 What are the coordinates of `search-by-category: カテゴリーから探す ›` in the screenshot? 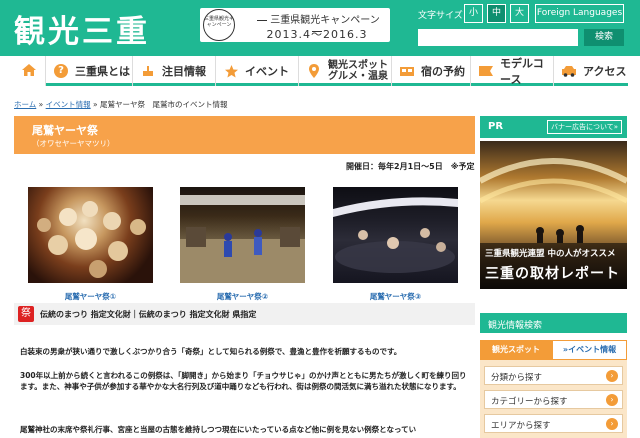 It's located at (553, 399).